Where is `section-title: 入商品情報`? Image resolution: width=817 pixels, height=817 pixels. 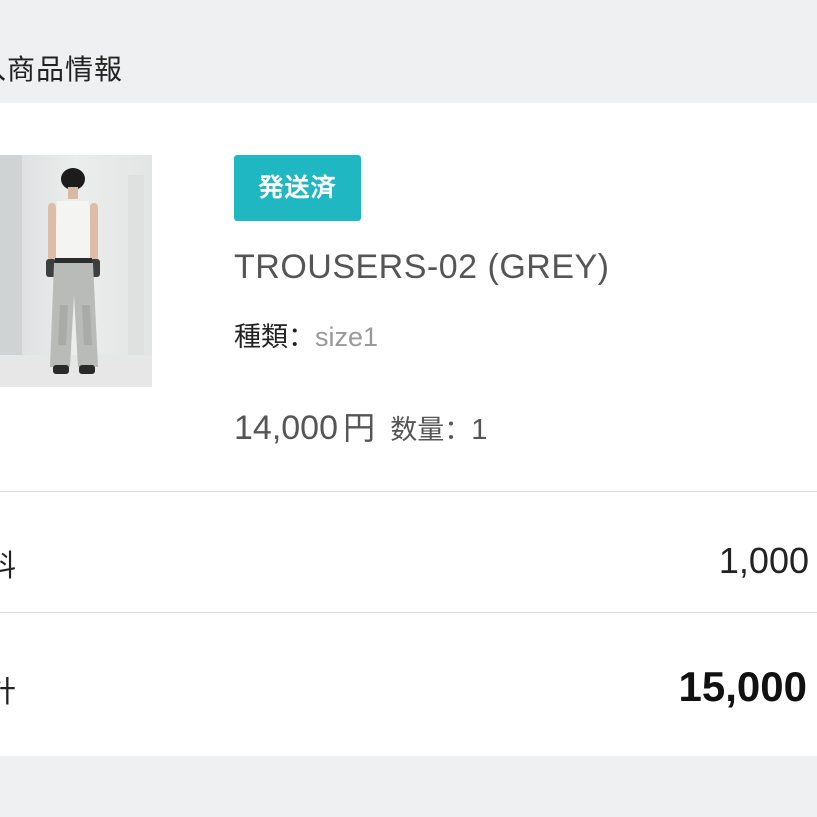 section-title: 入商品情報 is located at coordinates (62, 69).